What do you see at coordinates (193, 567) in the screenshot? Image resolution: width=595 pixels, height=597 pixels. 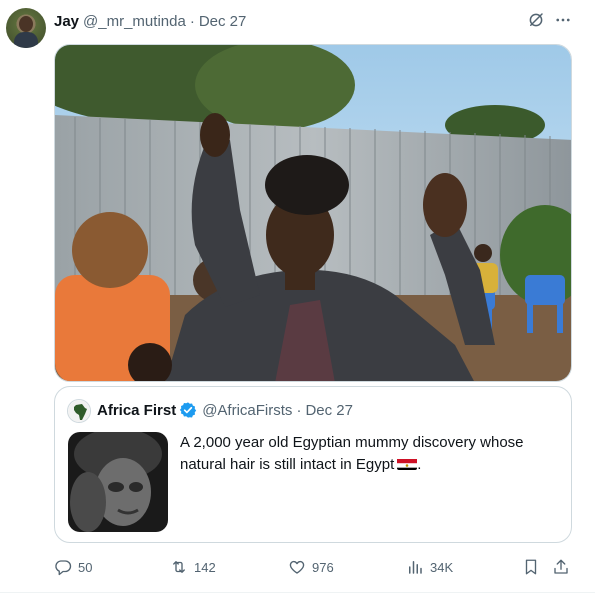 I see `repost-button: 142` at bounding box center [193, 567].